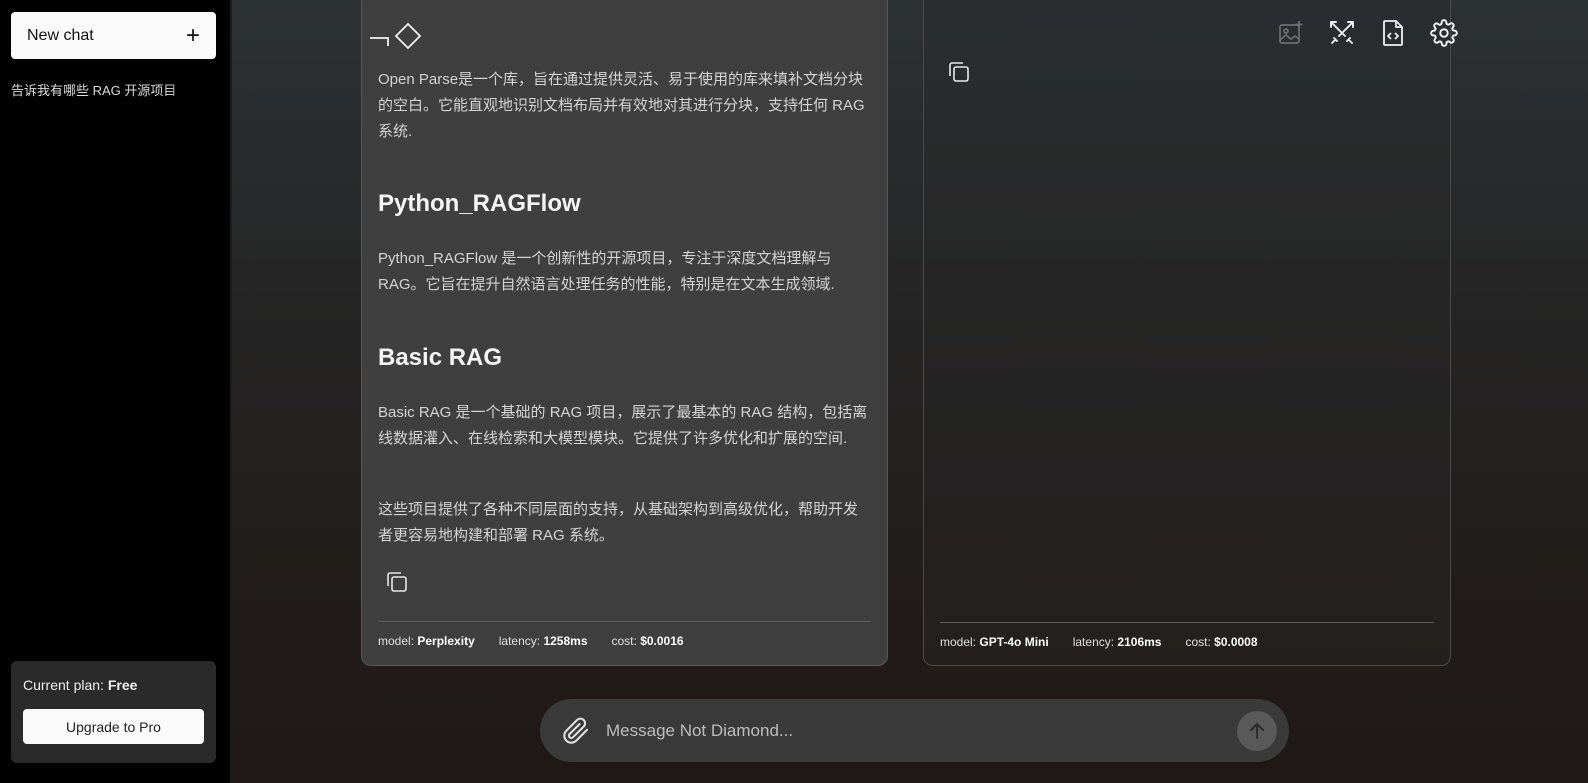 Image resolution: width=1588 pixels, height=783 pixels. What do you see at coordinates (576, 731) in the screenshot?
I see `paperclip-icon` at bounding box center [576, 731].